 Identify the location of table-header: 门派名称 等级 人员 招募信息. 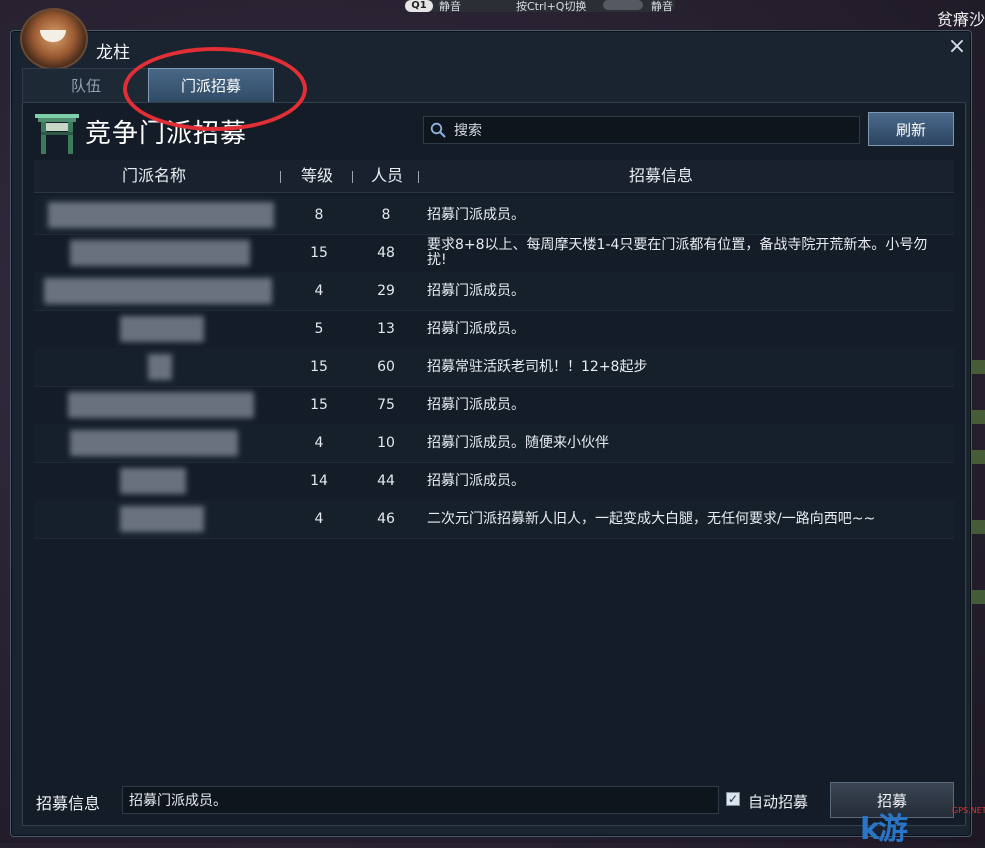
(494, 176).